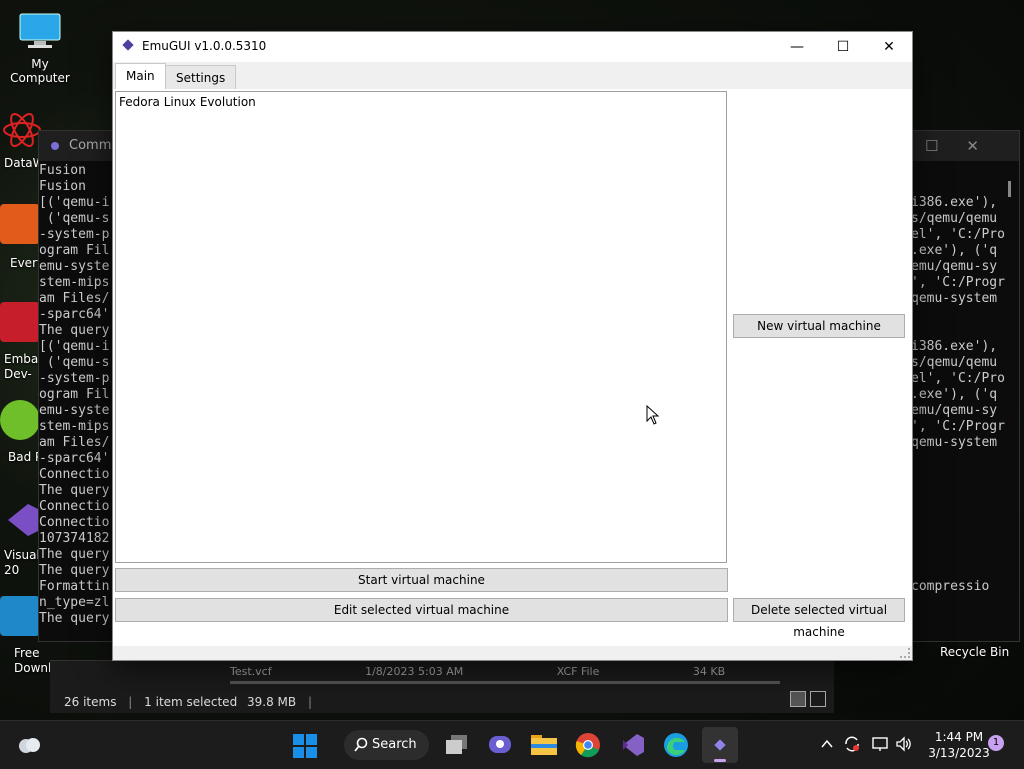 This screenshot has height=769, width=1024. Describe the element at coordinates (421, 610) in the screenshot. I see `edit-vm-button: Edit selected virtual machine` at that location.